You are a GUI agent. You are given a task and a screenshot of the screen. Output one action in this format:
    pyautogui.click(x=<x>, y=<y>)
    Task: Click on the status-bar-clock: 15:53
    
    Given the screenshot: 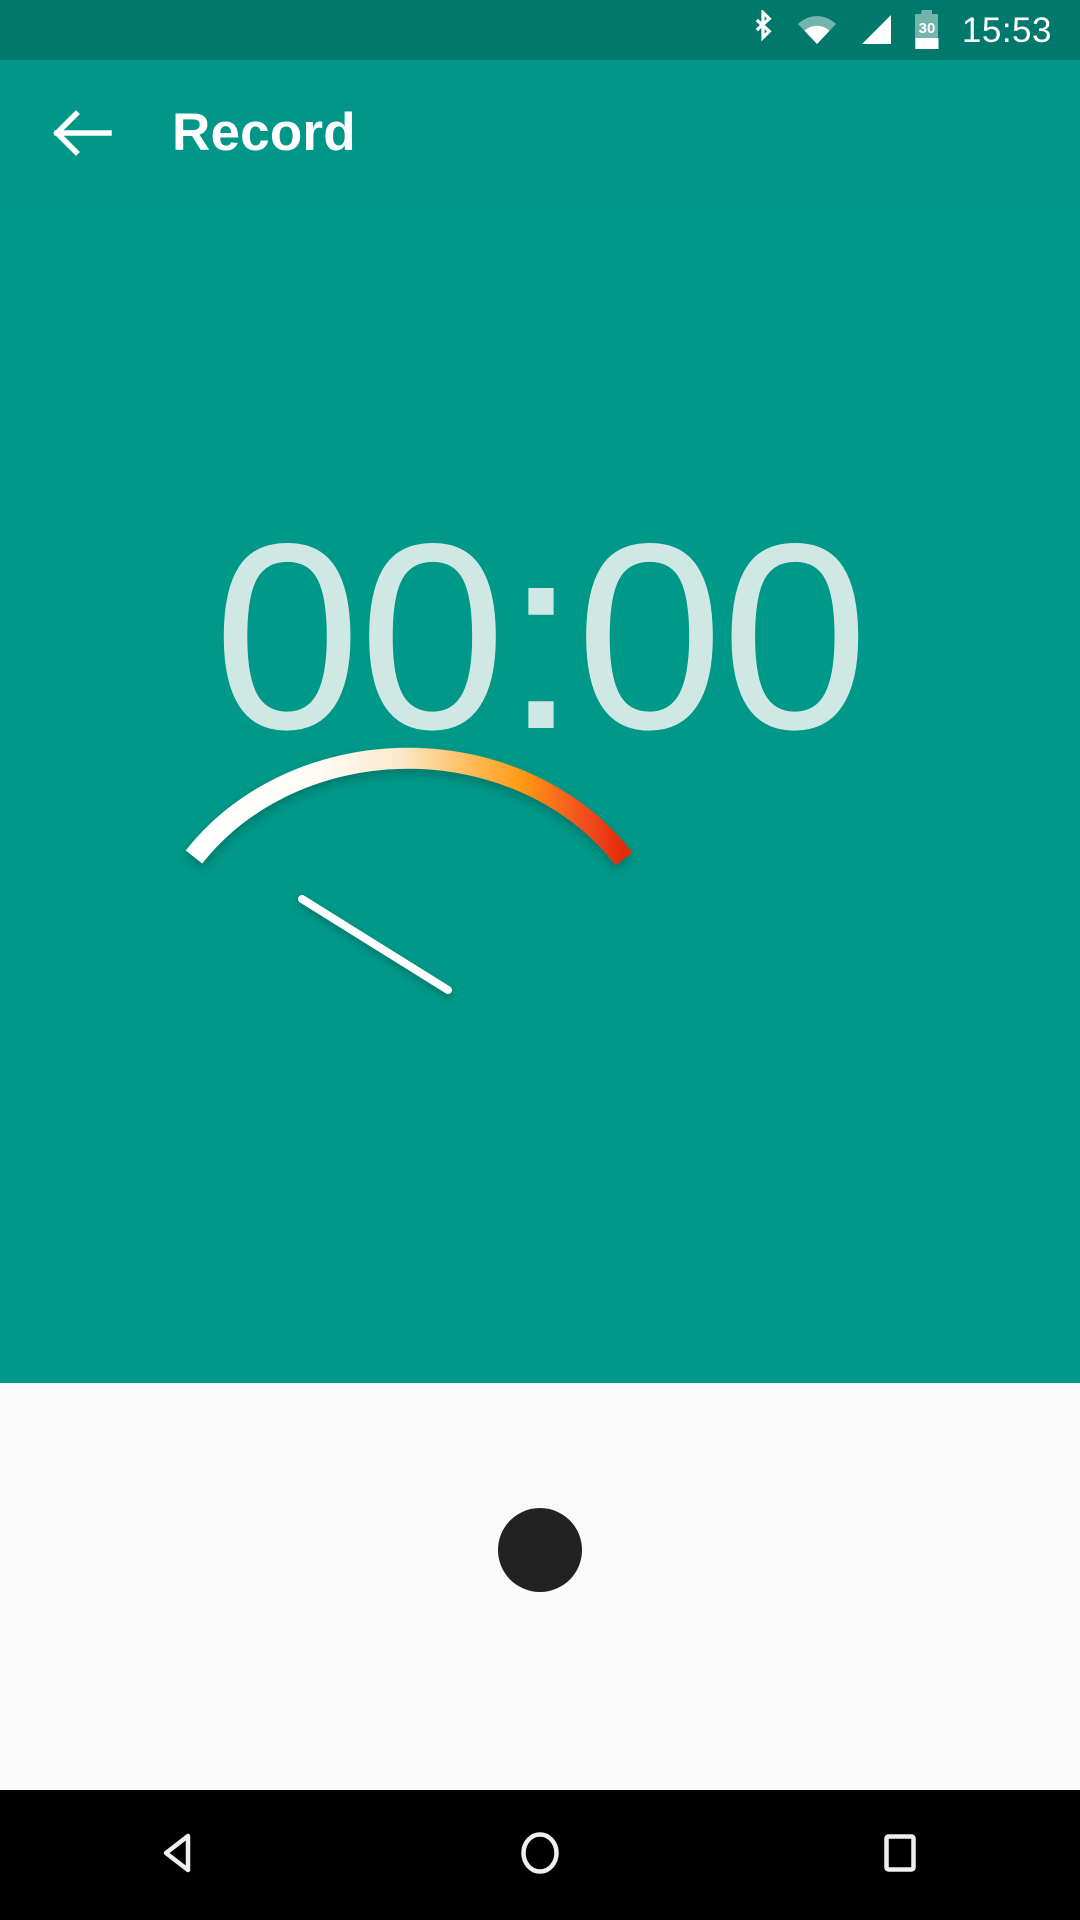 What is the action you would take?
    pyautogui.click(x=1006, y=30)
    